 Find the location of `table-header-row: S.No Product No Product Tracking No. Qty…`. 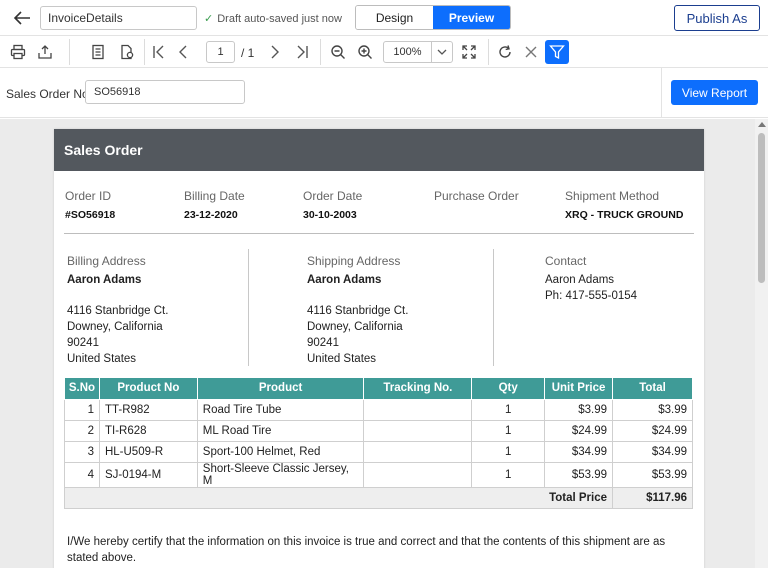

table-header-row: S.No Product No Product Tracking No. Qty… is located at coordinates (378, 389).